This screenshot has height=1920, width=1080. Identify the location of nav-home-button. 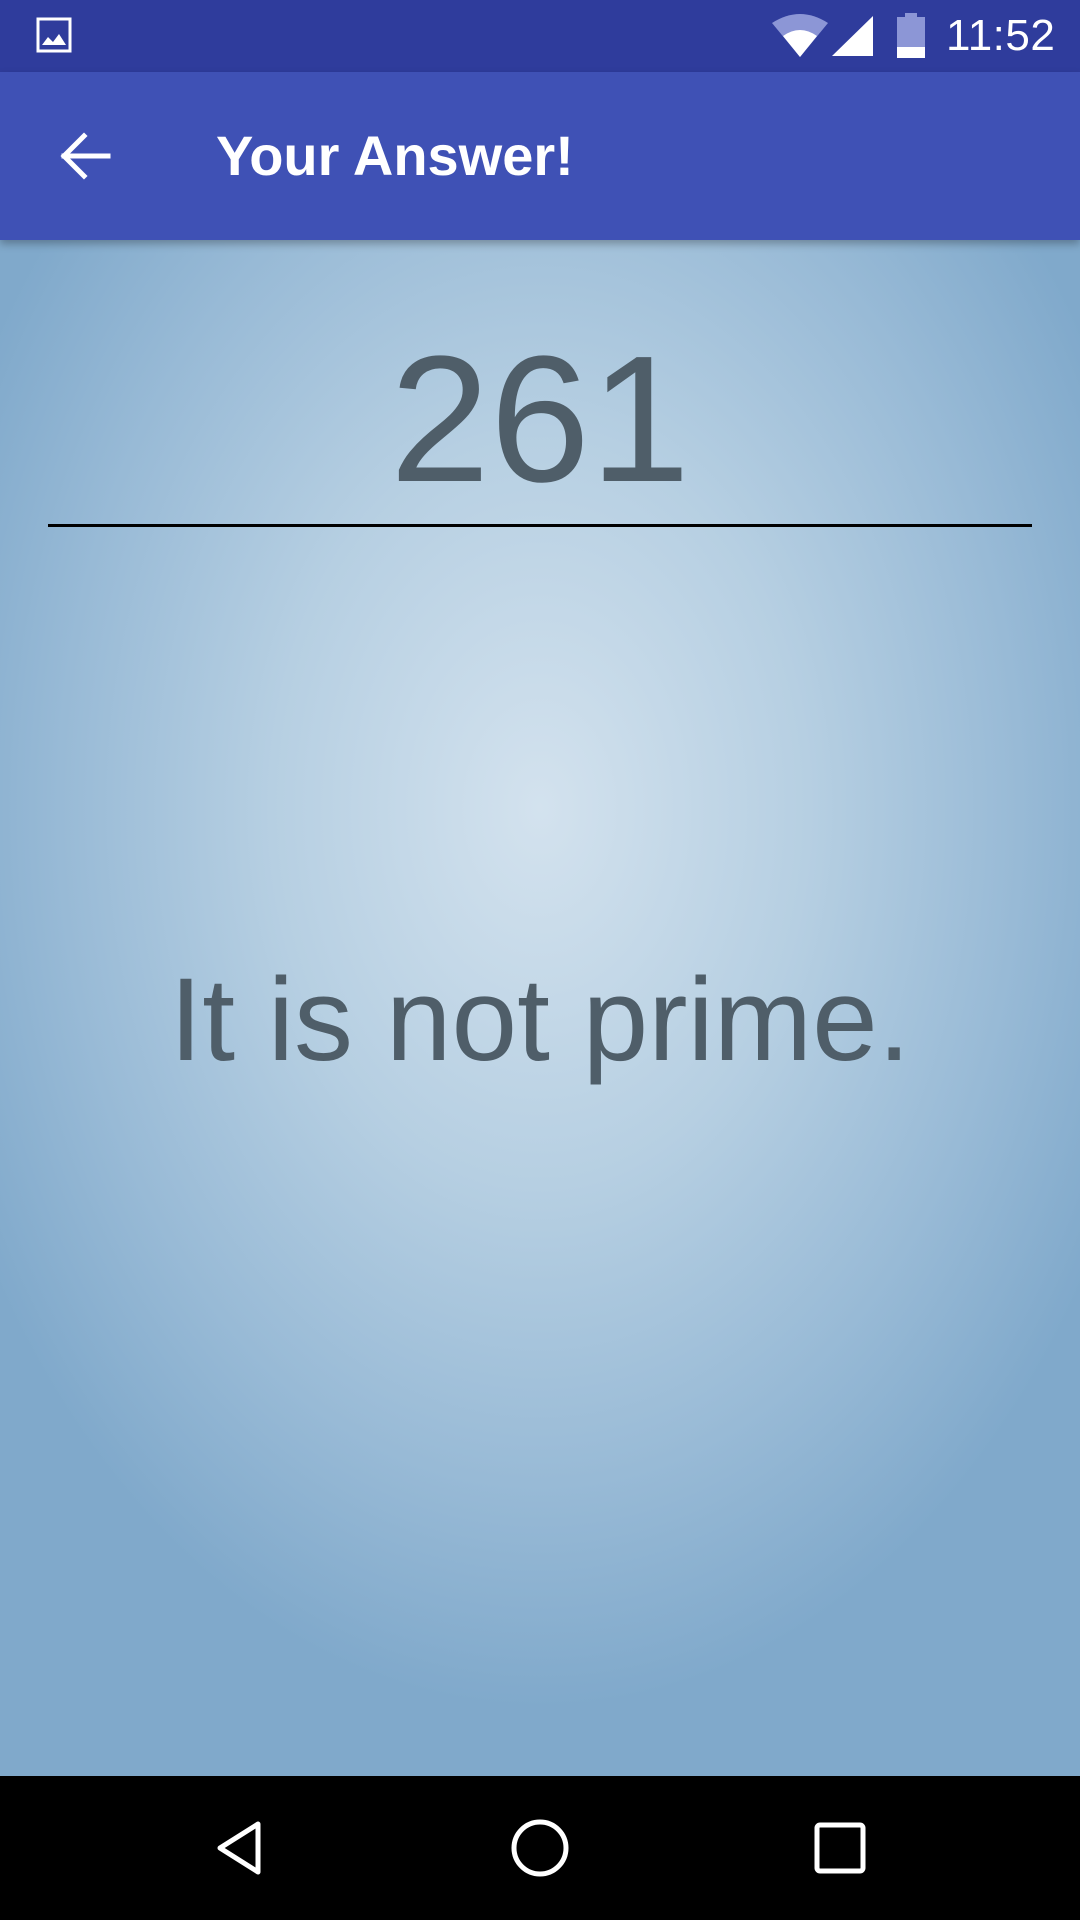
(540, 1848).